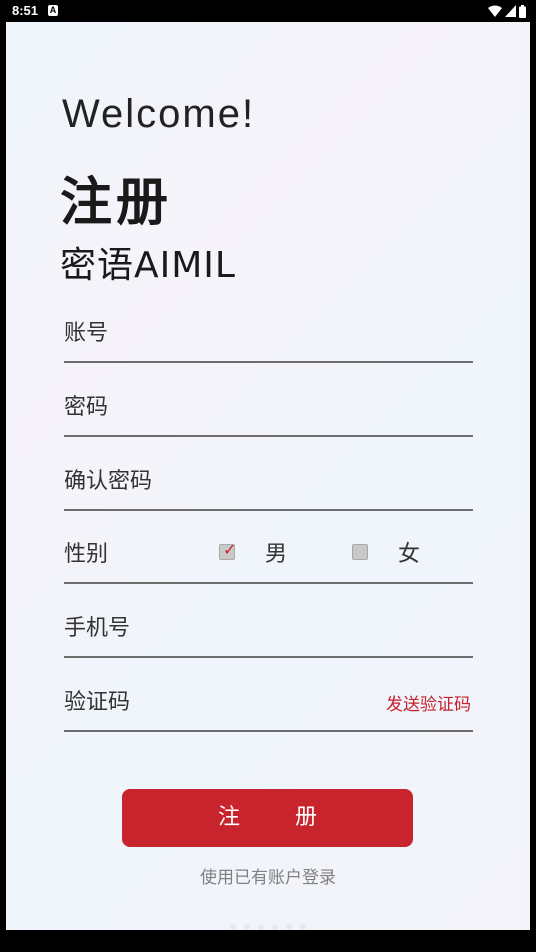  I want to click on gender-male-option: ✓ 男, so click(253, 552).